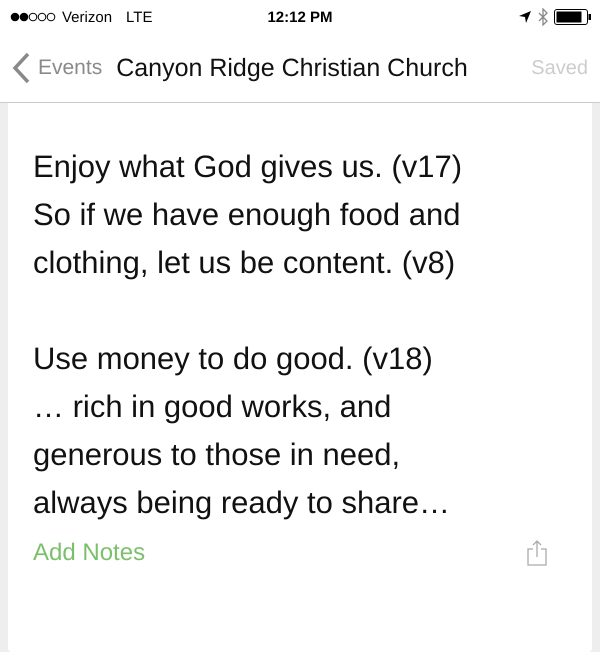 The height and width of the screenshot is (652, 600). Describe the element at coordinates (300, 17) in the screenshot. I see `status-time: 12:12 PM` at that location.